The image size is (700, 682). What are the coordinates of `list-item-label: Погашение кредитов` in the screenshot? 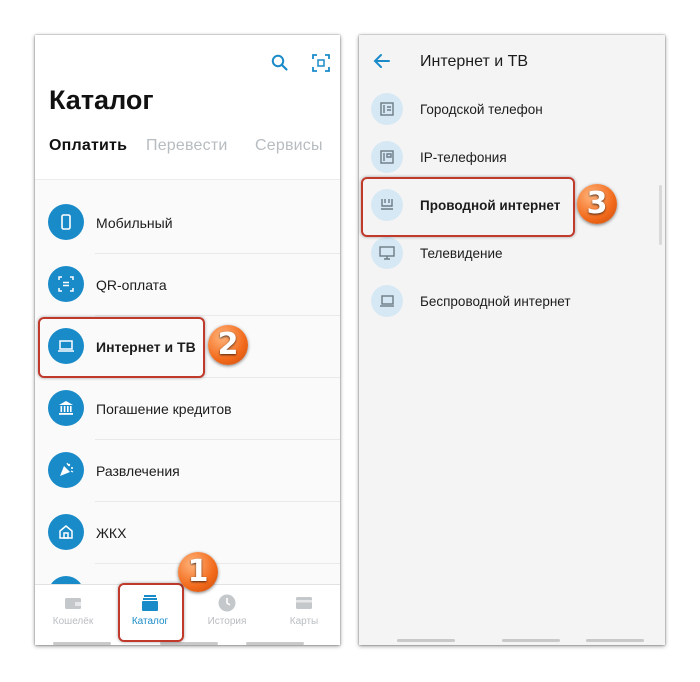 It's located at (164, 409).